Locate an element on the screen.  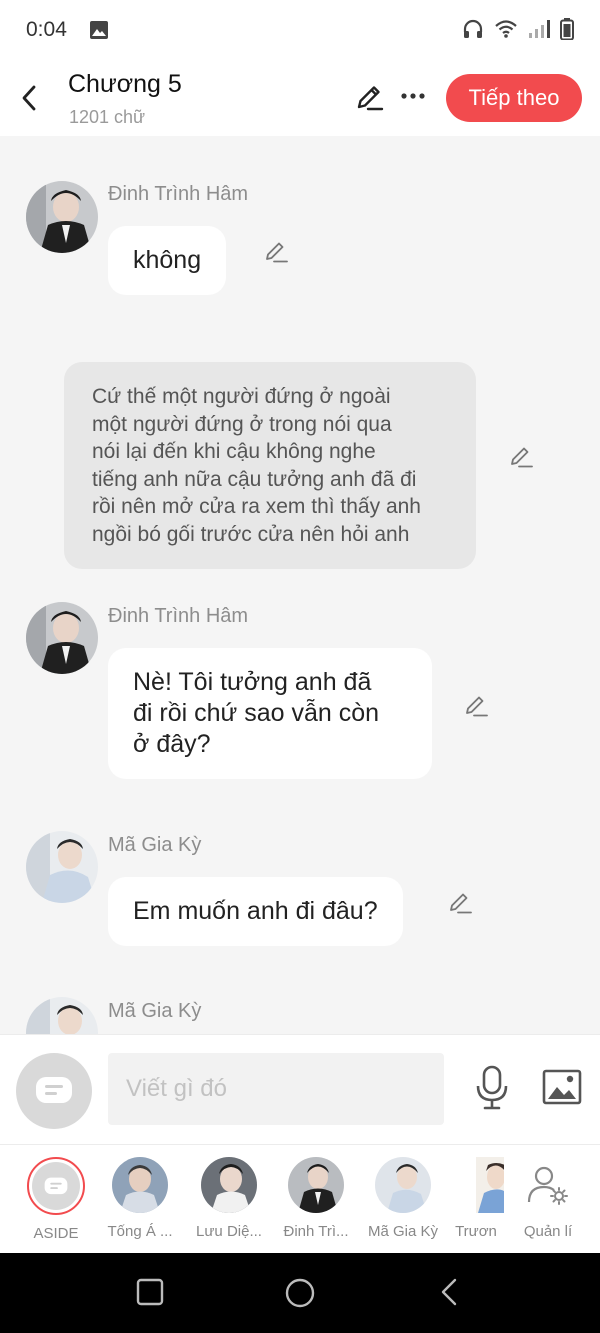
chevron-left-icon is located at coordinates (29, 98).